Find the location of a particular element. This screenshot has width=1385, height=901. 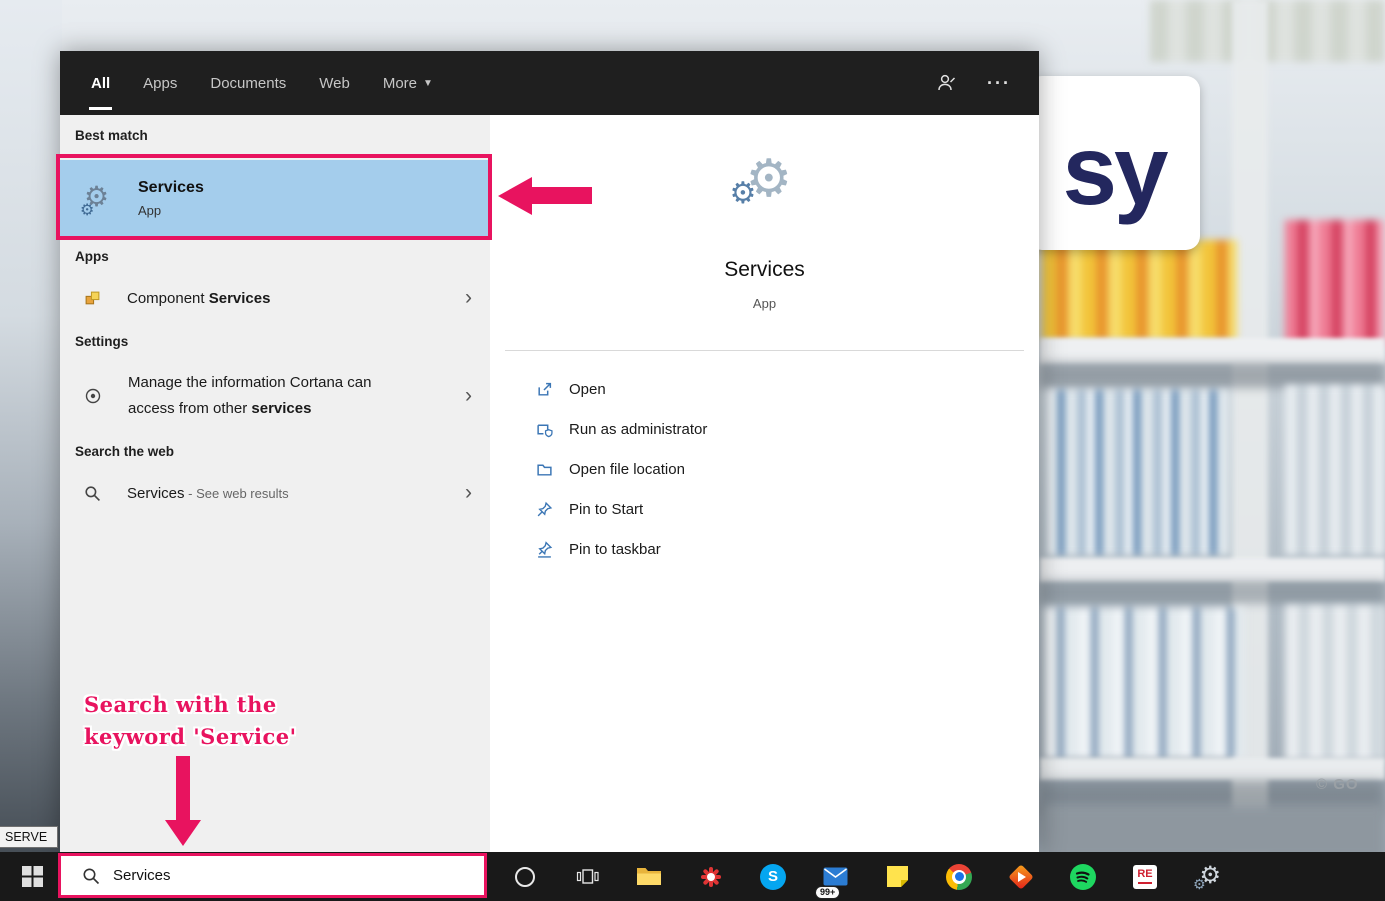

filter-tabs: All Apps Documents Web More ▼ is located at coordinates (246, 83).